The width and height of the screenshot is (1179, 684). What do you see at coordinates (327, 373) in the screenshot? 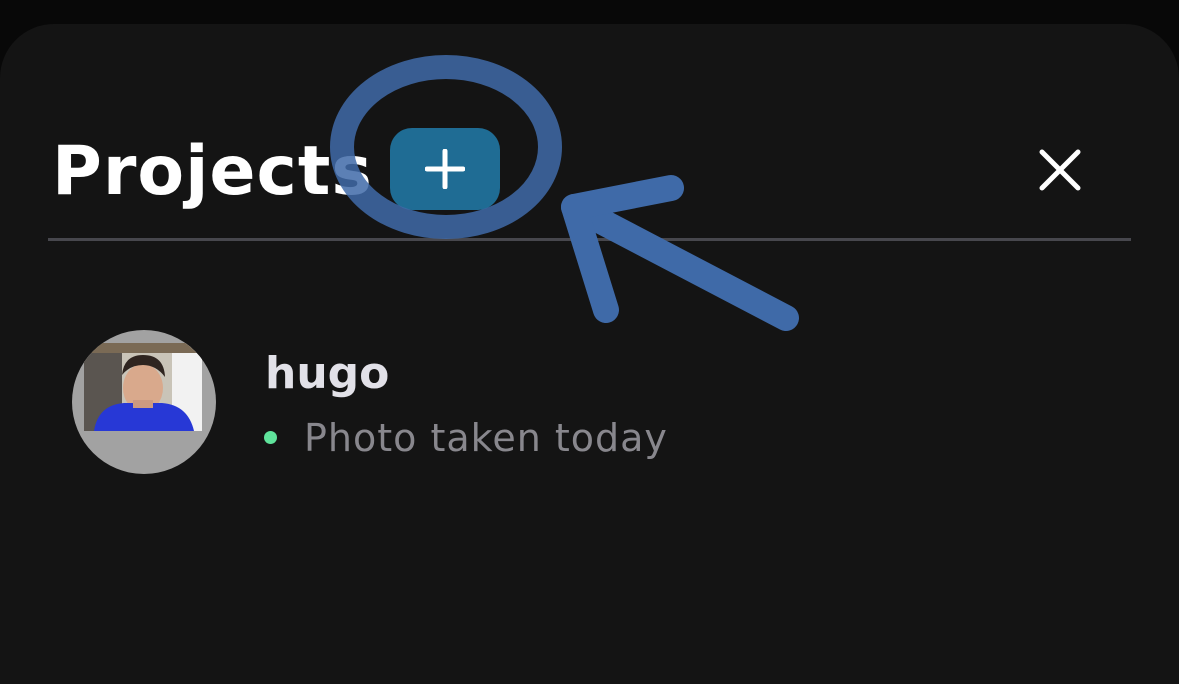
I see `project-name: hugo` at bounding box center [327, 373].